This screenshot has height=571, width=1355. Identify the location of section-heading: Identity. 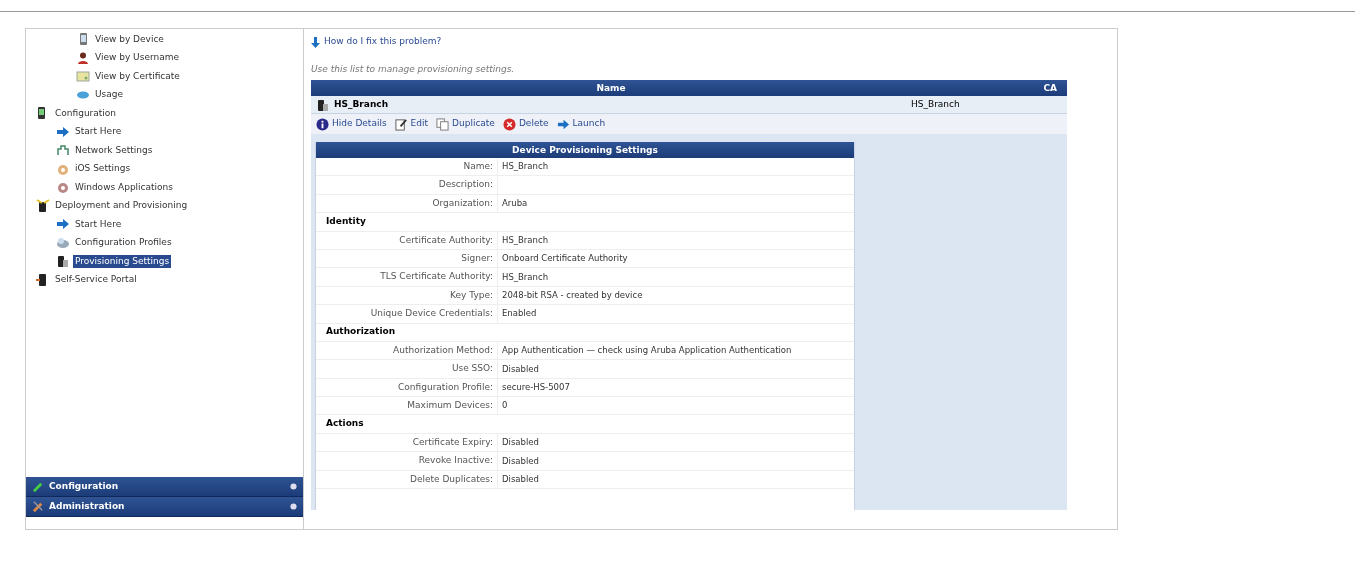
(346, 222).